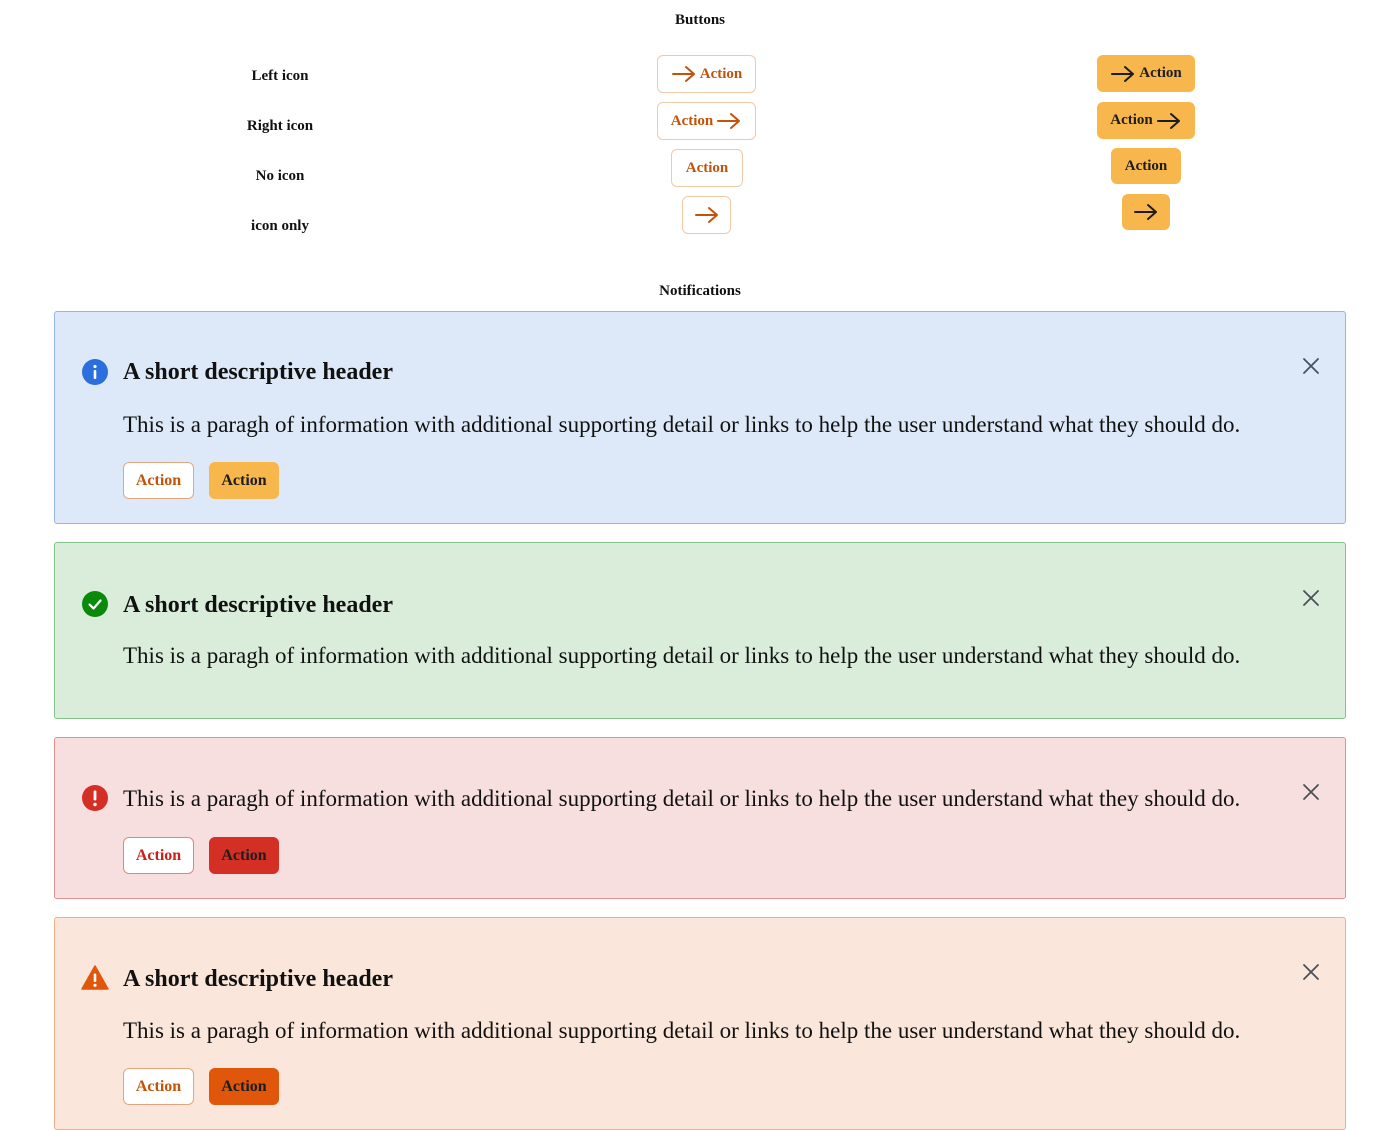 The image size is (1400, 1130). Describe the element at coordinates (95, 978) in the screenshot. I see `warning-triangle-icon` at that location.